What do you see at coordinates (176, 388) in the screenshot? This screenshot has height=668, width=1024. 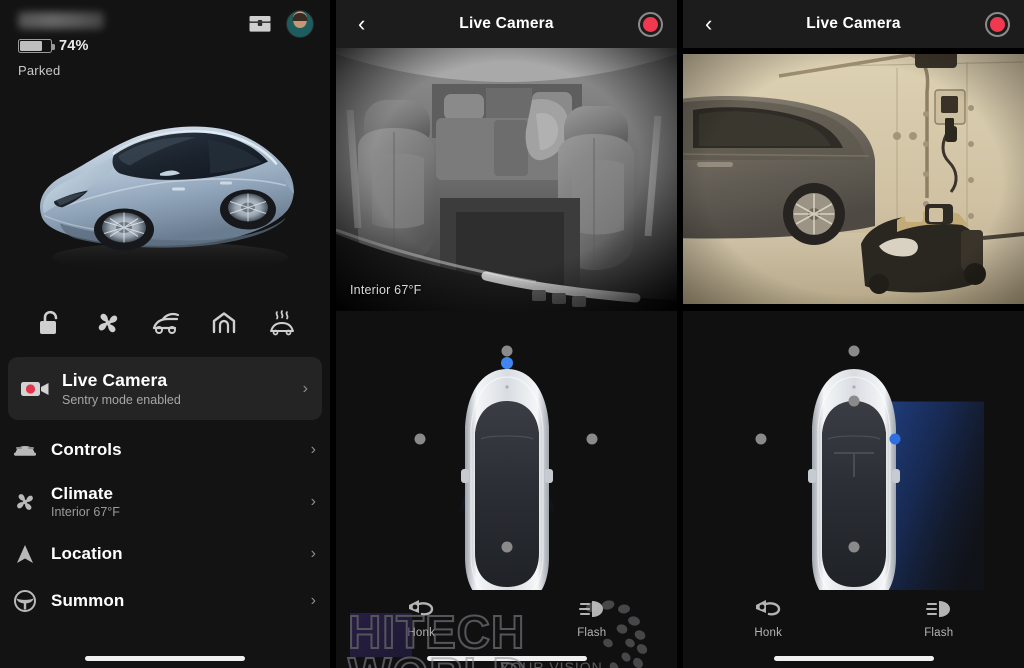 I see `live-camera-texts: Live Camera Sentry mode enabled` at bounding box center [176, 388].